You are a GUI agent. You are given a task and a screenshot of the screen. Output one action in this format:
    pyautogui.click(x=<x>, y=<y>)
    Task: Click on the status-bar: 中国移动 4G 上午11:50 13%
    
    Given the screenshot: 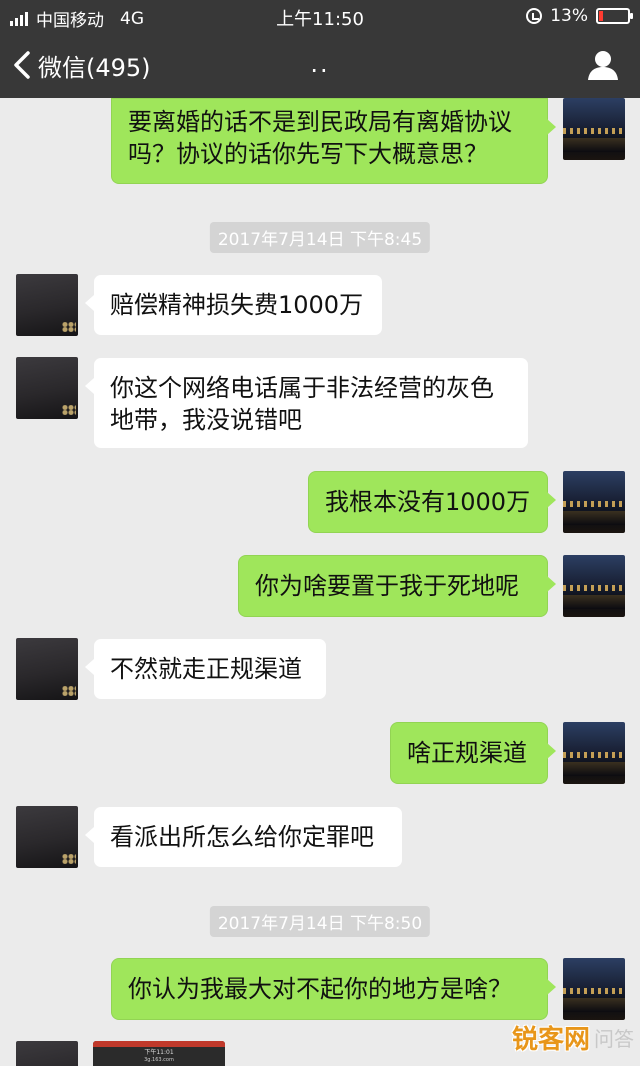 What is the action you would take?
    pyautogui.click(x=320, y=16)
    